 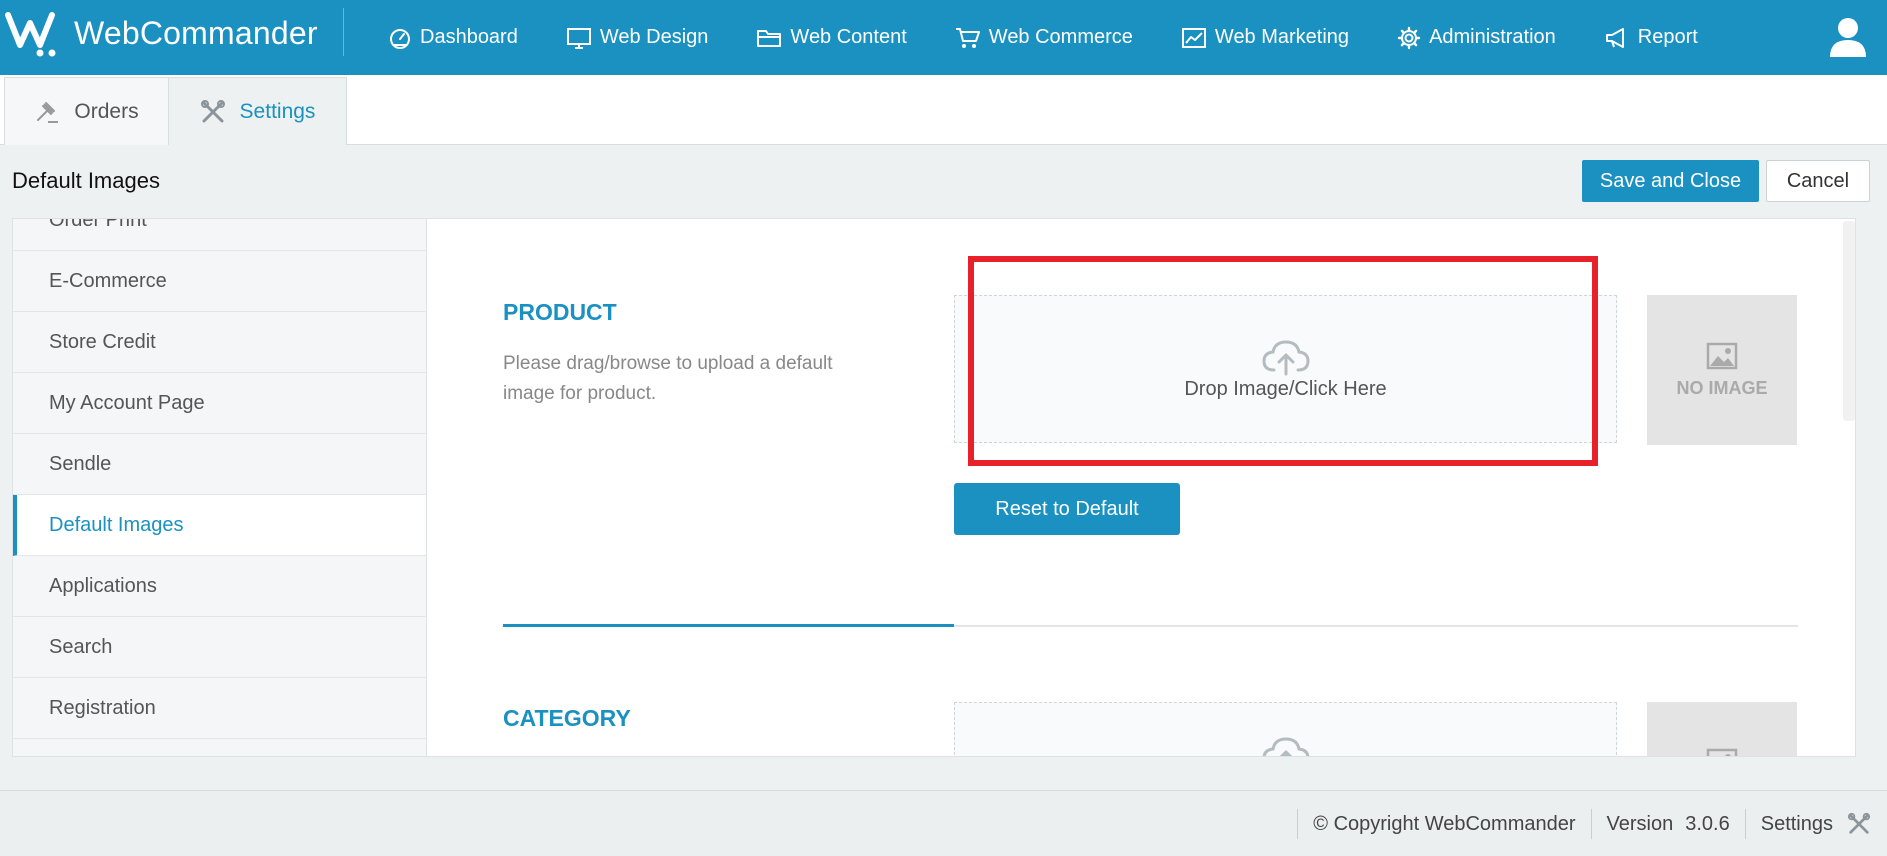 I want to click on monitor-icon, so click(x=578, y=38).